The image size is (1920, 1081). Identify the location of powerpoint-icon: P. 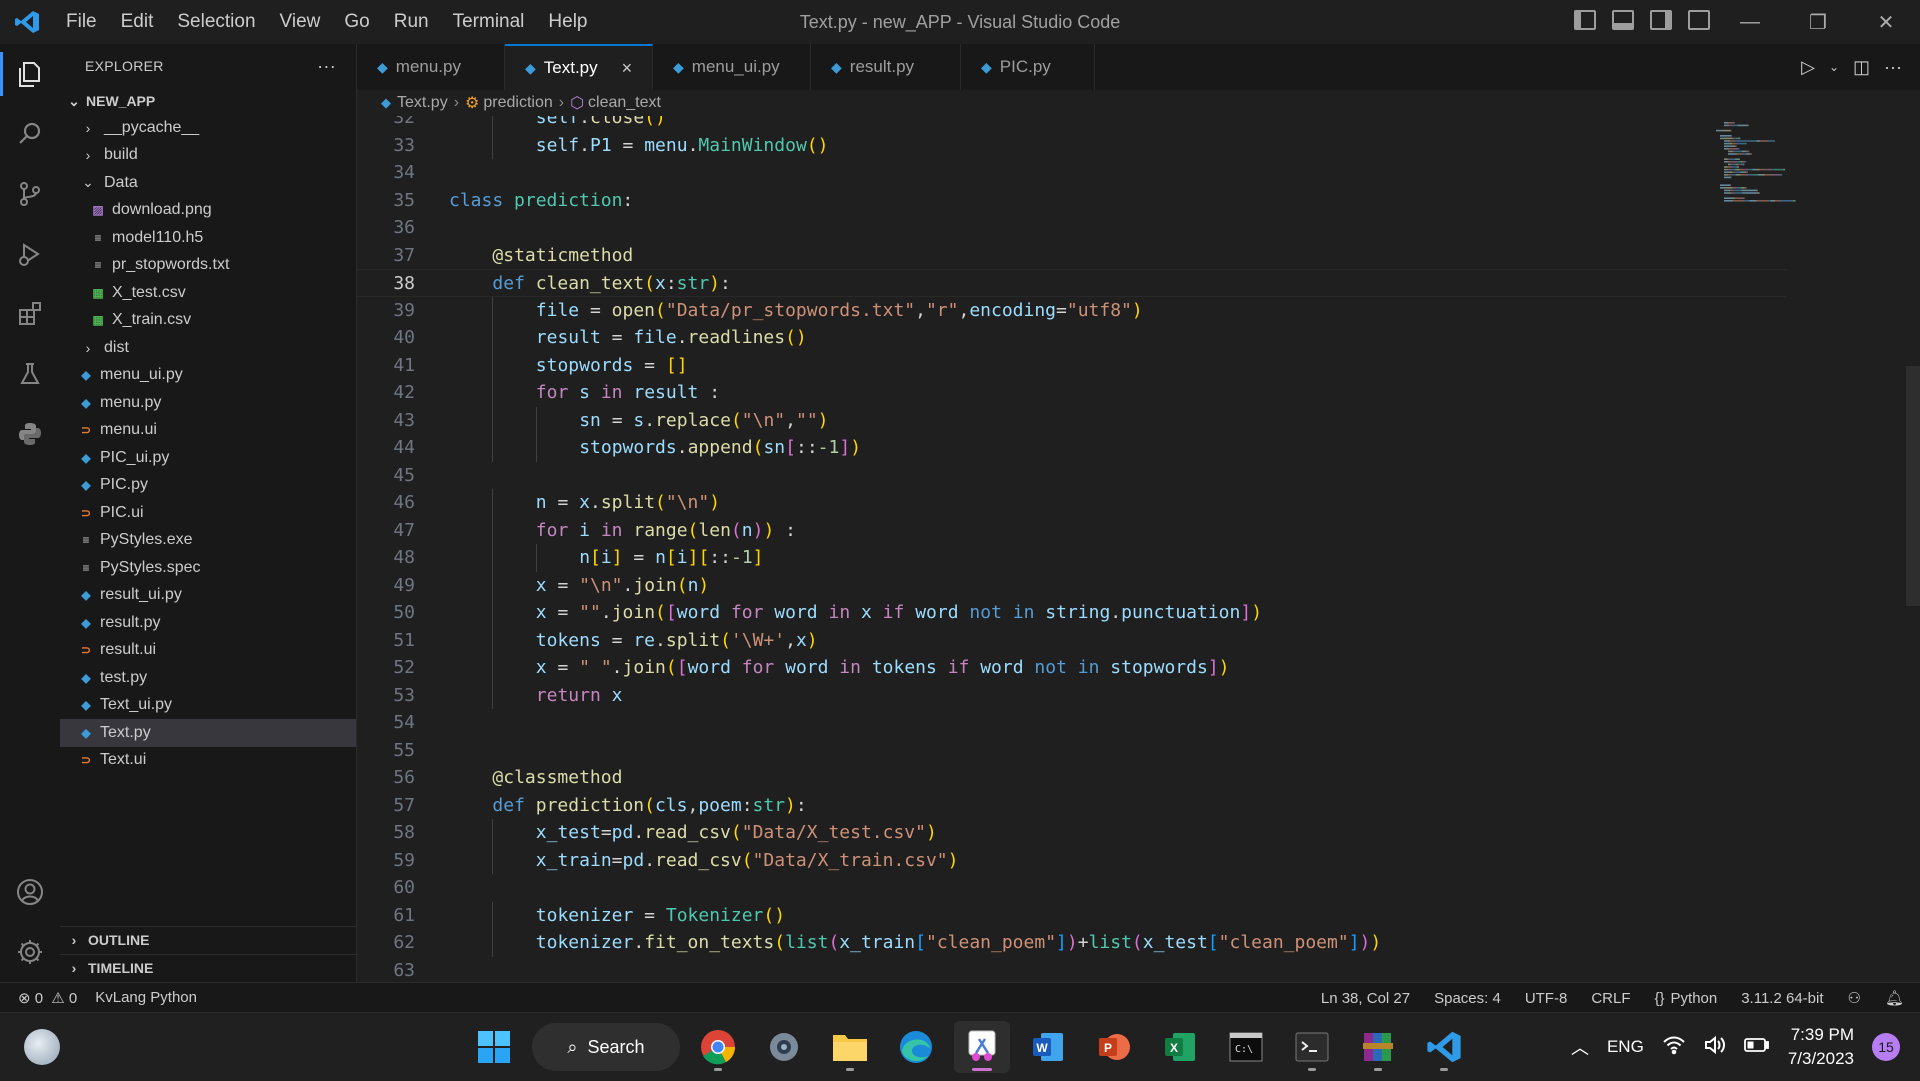
(1114, 1047).